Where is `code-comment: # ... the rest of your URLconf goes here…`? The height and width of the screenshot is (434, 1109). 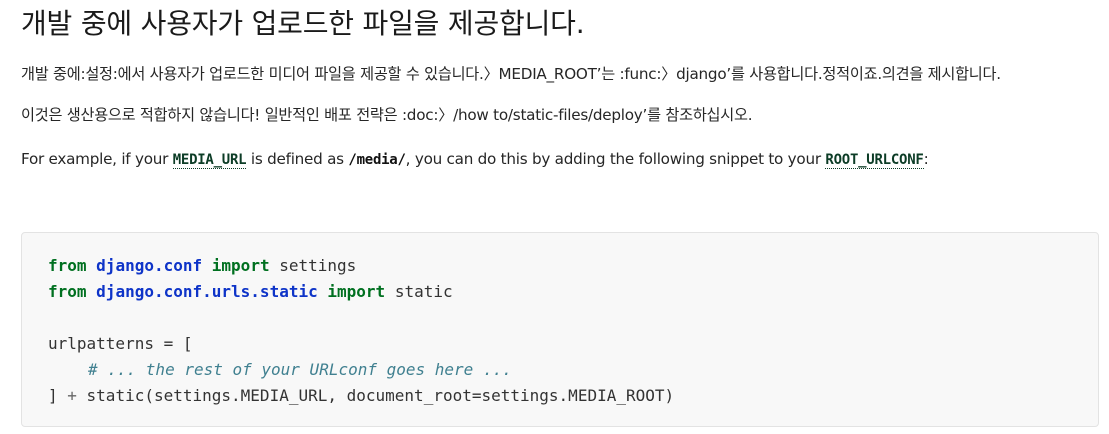 code-comment: # ... the rest of your URLconf goes here… is located at coordinates (300, 369).